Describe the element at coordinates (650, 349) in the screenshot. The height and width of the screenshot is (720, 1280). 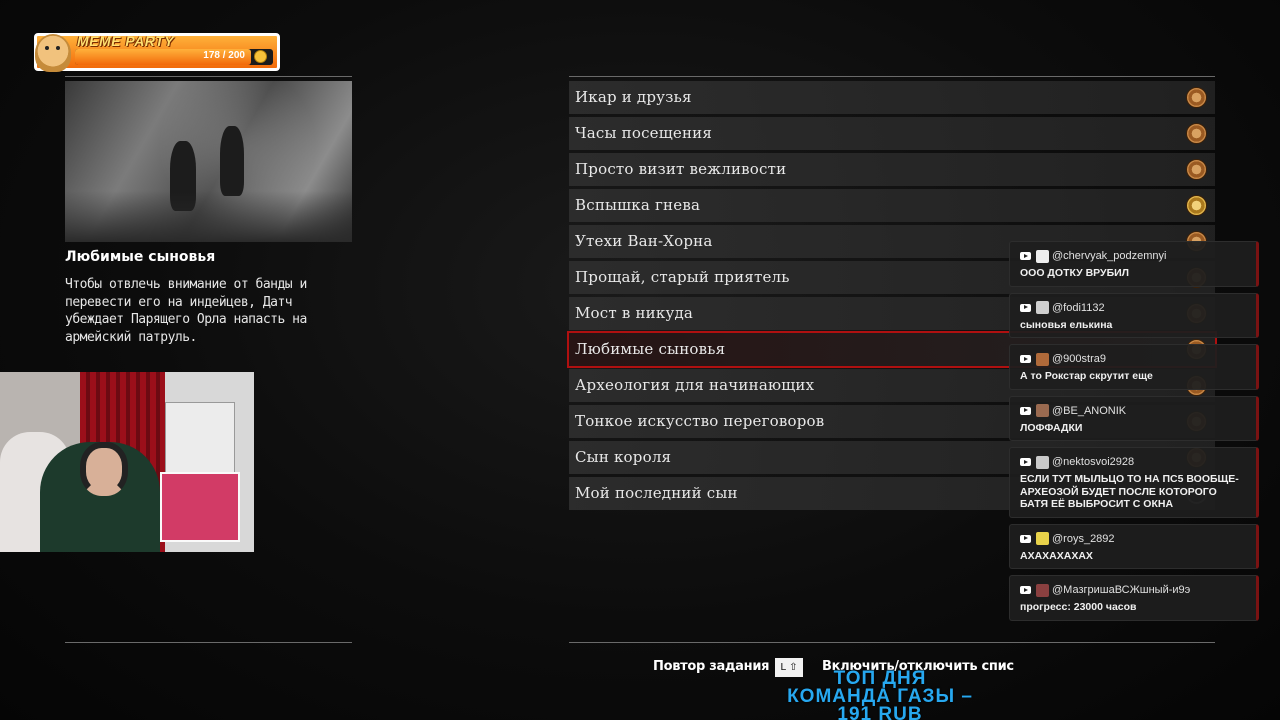
I see `mission-label: Любимые сыновья` at that location.